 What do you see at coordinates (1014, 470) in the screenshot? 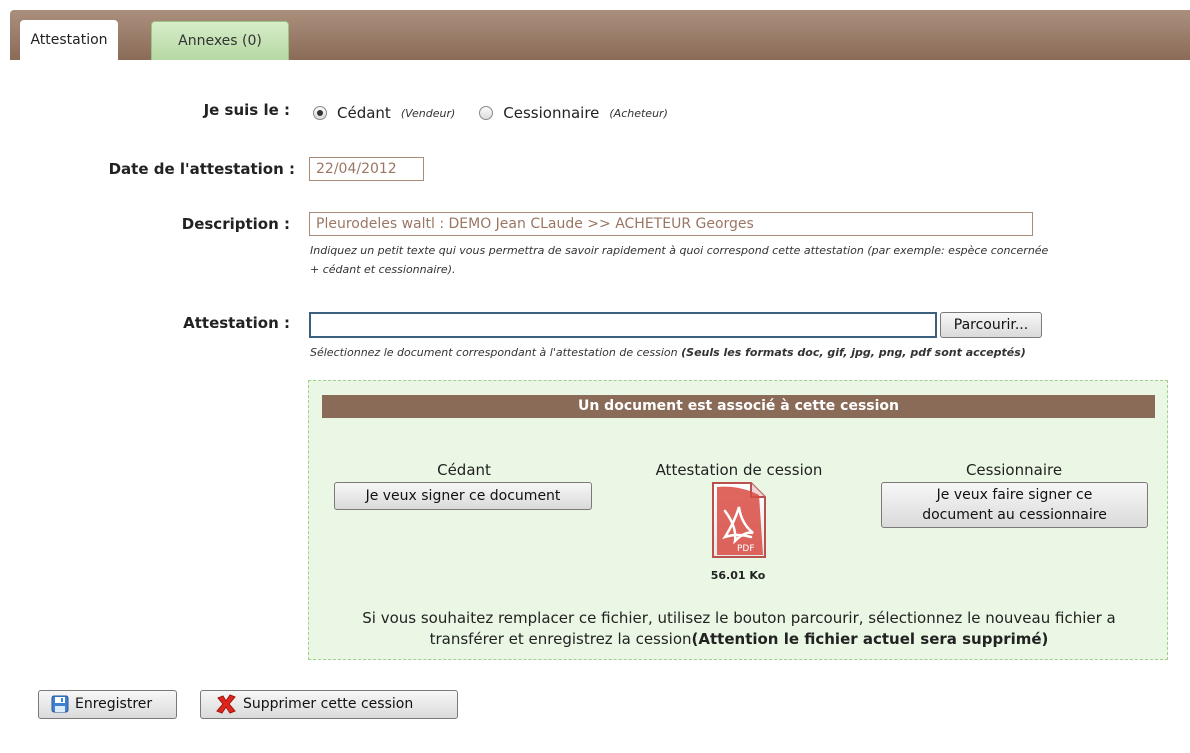
I see `cessionnaire-title: Cessionnaire` at bounding box center [1014, 470].